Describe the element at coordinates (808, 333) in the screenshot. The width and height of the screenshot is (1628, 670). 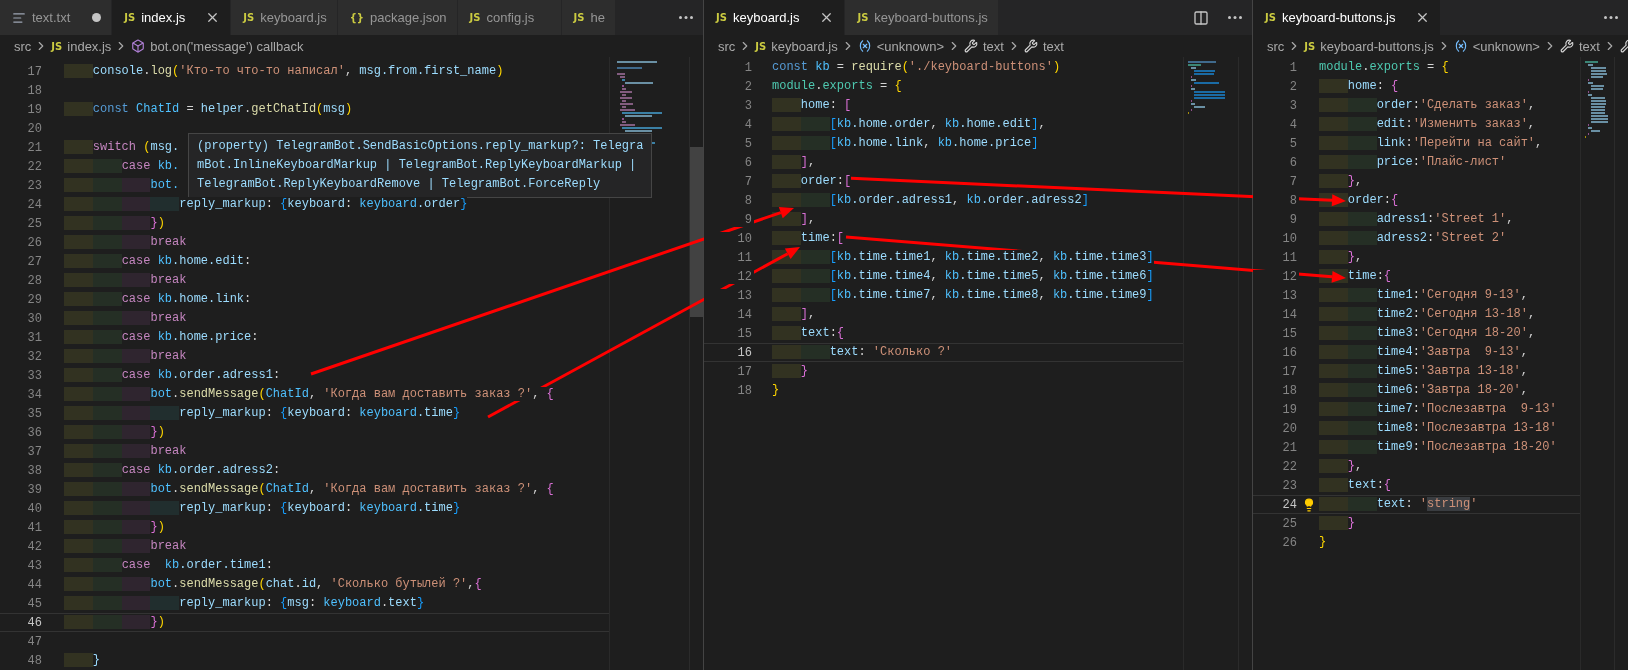
I see `code-line: text:{` at that location.